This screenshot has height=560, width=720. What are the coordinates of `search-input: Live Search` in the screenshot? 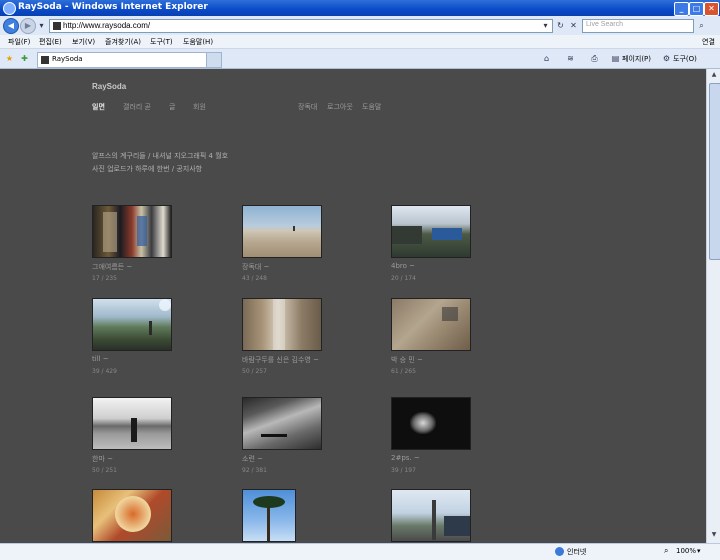 It's located at (638, 26).